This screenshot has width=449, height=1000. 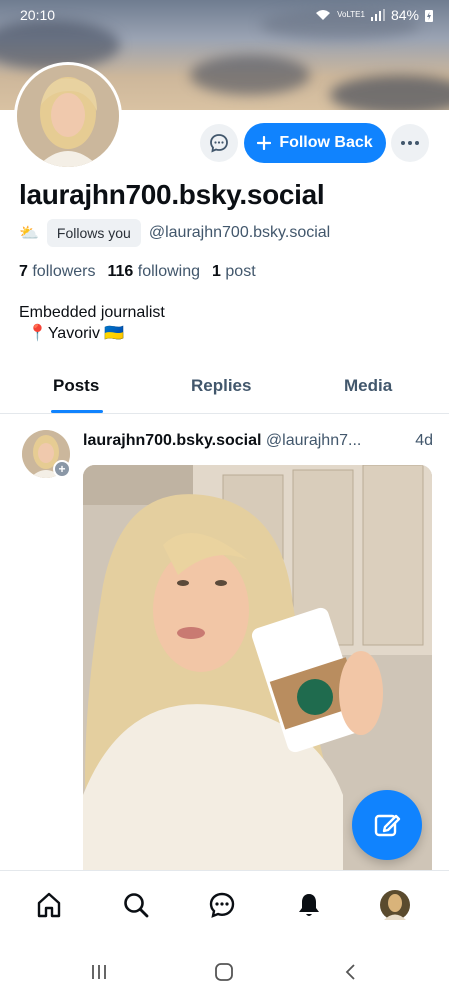 I want to click on nav-search, so click(x=136, y=905).